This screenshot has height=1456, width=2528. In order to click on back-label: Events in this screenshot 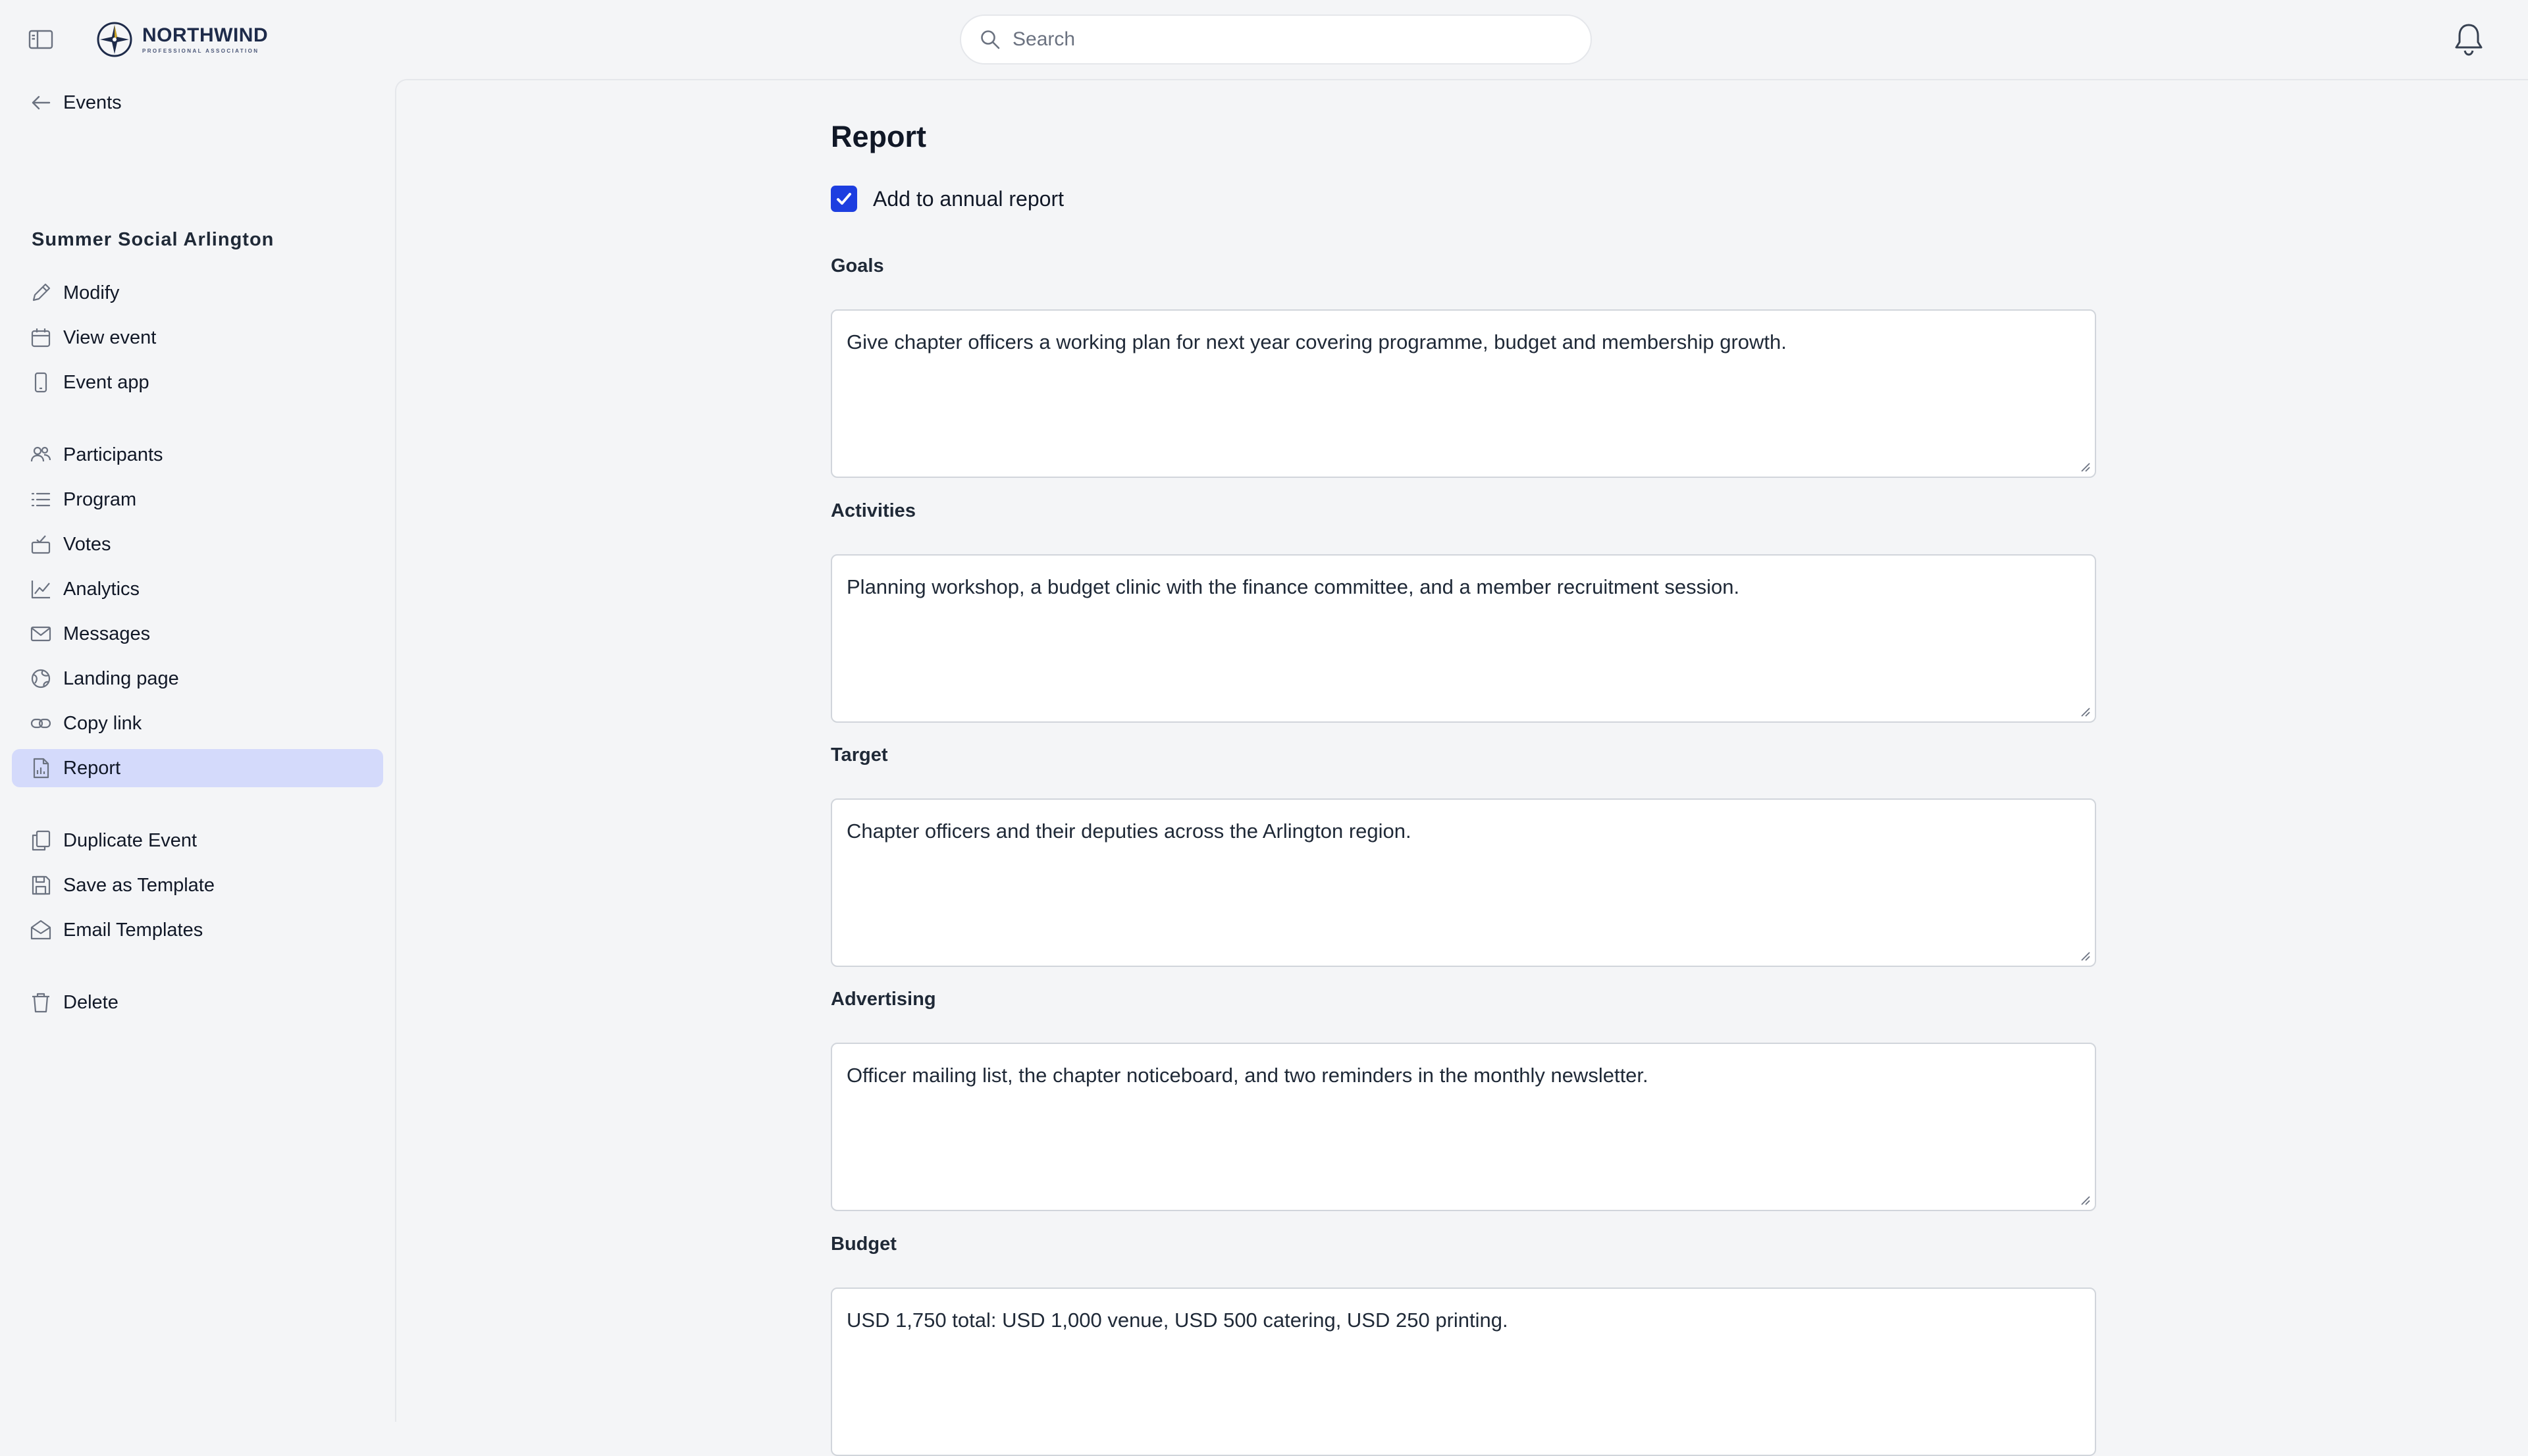, I will do `click(93, 102)`.